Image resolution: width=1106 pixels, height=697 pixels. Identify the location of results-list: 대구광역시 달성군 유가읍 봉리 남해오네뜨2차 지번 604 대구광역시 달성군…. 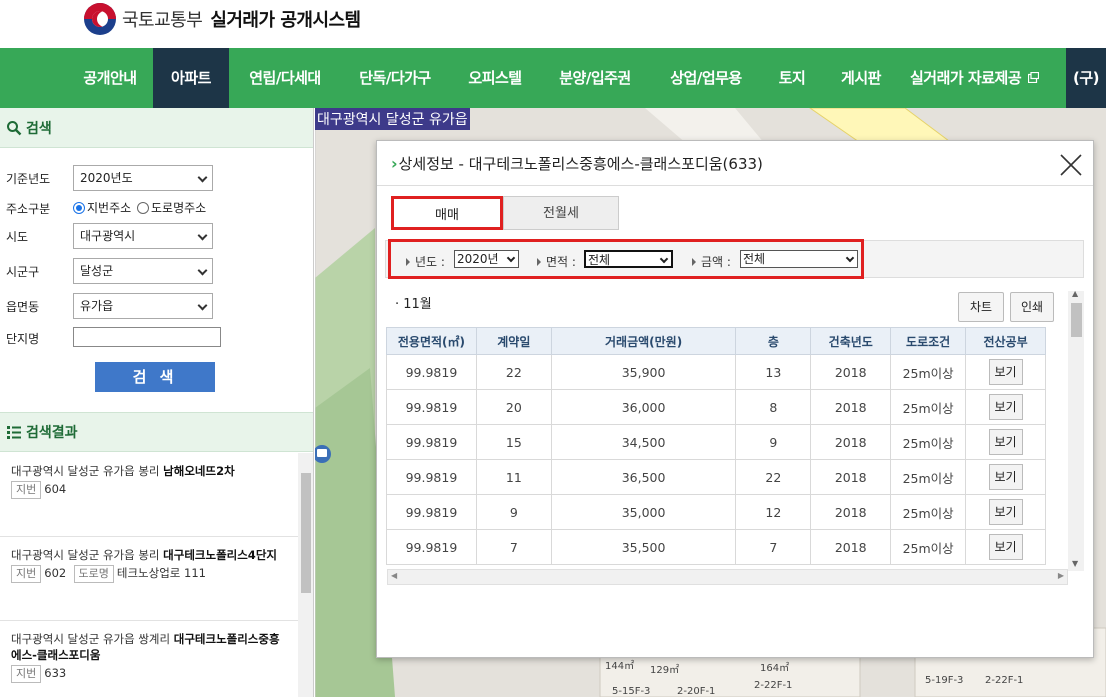
(149, 575).